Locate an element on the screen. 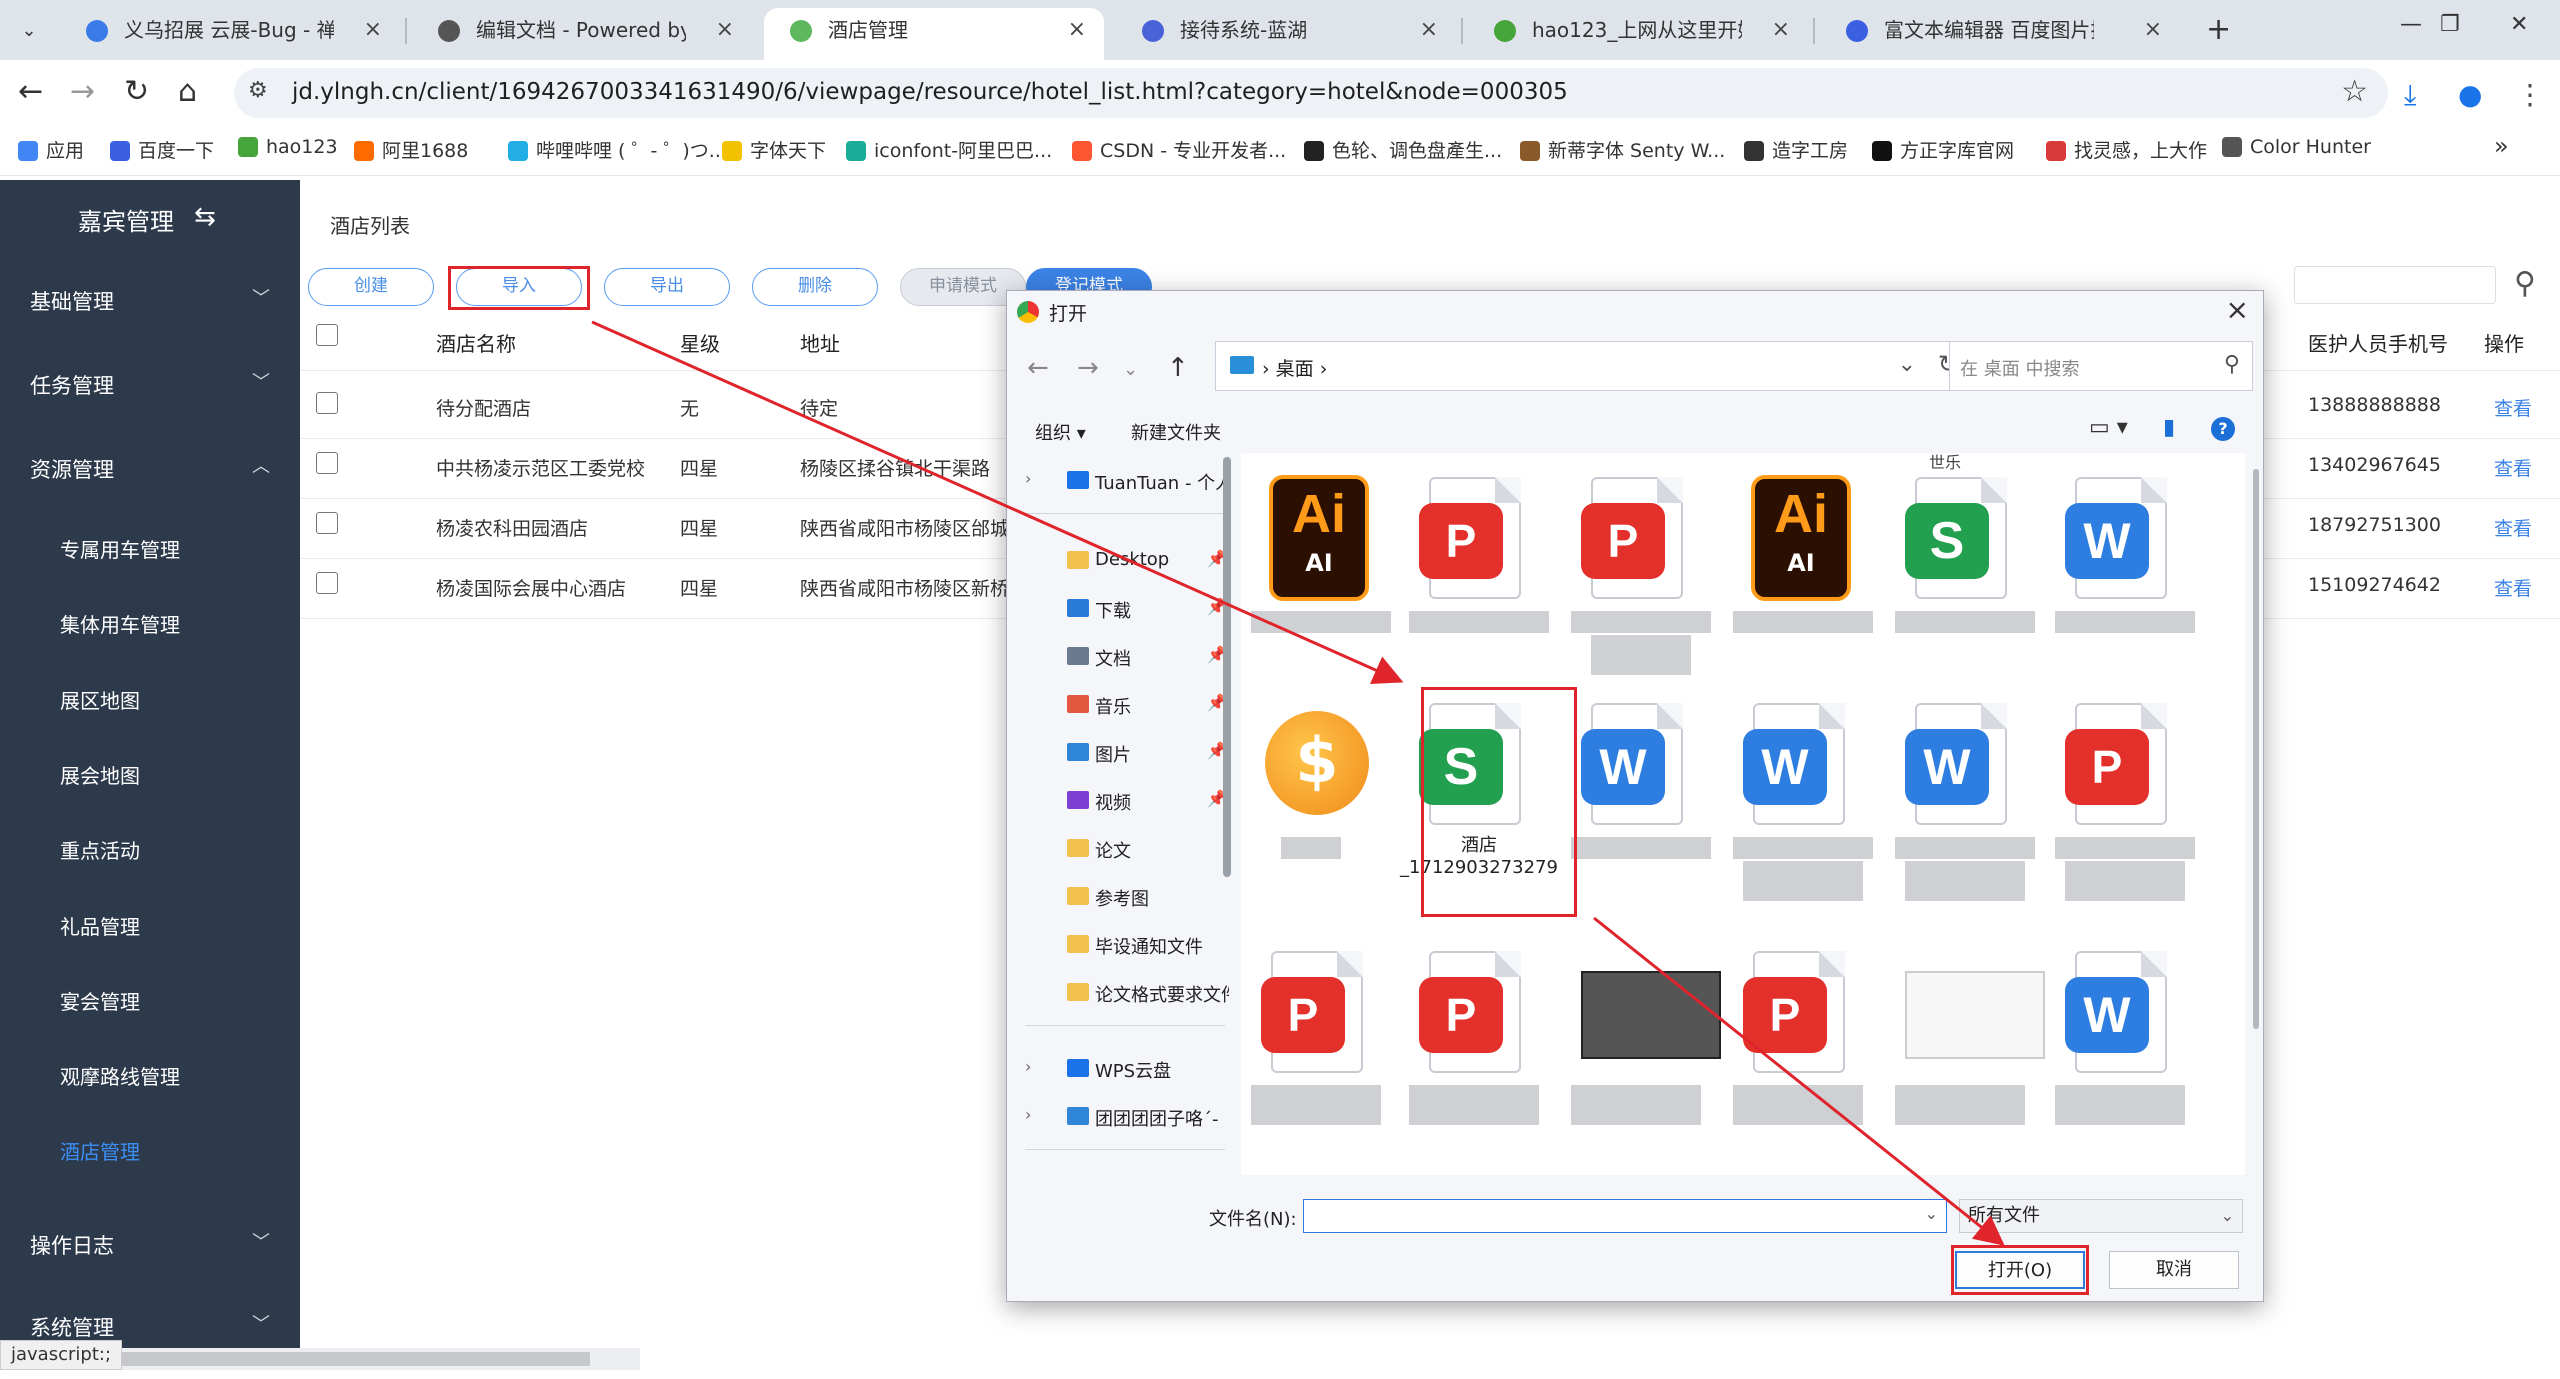  file-grid-scrollbar is located at coordinates (2256, 814).